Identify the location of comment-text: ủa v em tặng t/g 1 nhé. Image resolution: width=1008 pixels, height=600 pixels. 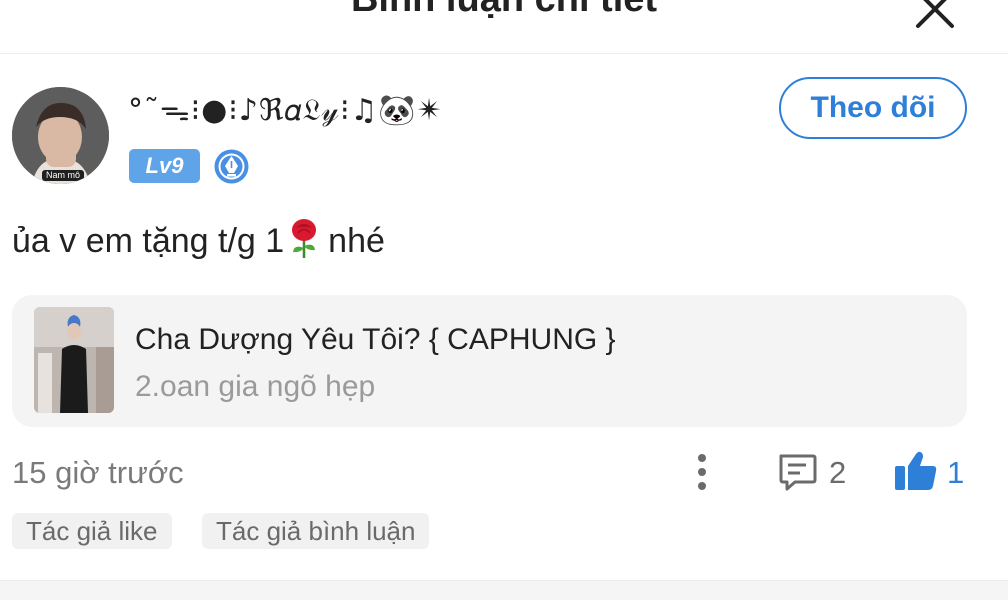
(198, 239).